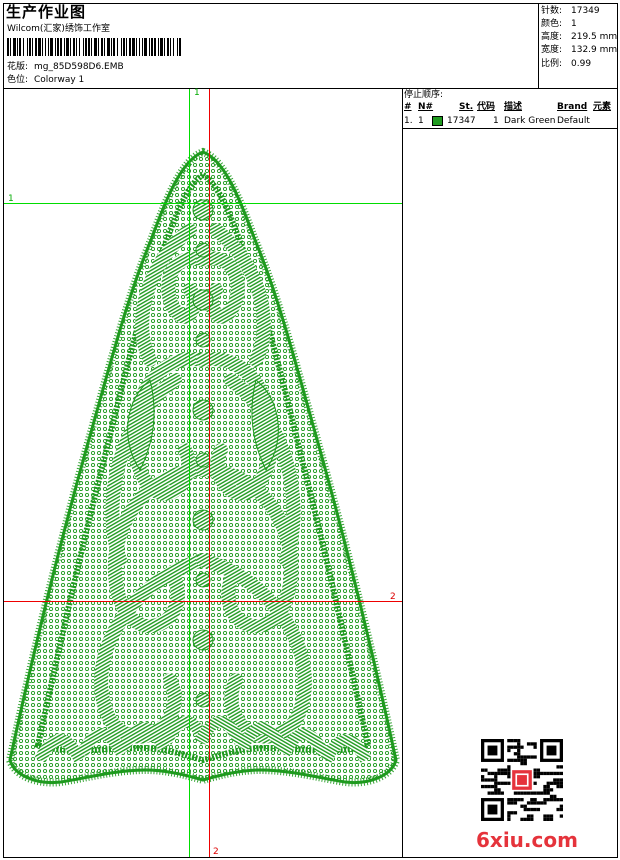 Image resolution: width=620 pixels, height=860 pixels. Describe the element at coordinates (189, 473) in the screenshot. I see `green-vertical-guide` at that location.